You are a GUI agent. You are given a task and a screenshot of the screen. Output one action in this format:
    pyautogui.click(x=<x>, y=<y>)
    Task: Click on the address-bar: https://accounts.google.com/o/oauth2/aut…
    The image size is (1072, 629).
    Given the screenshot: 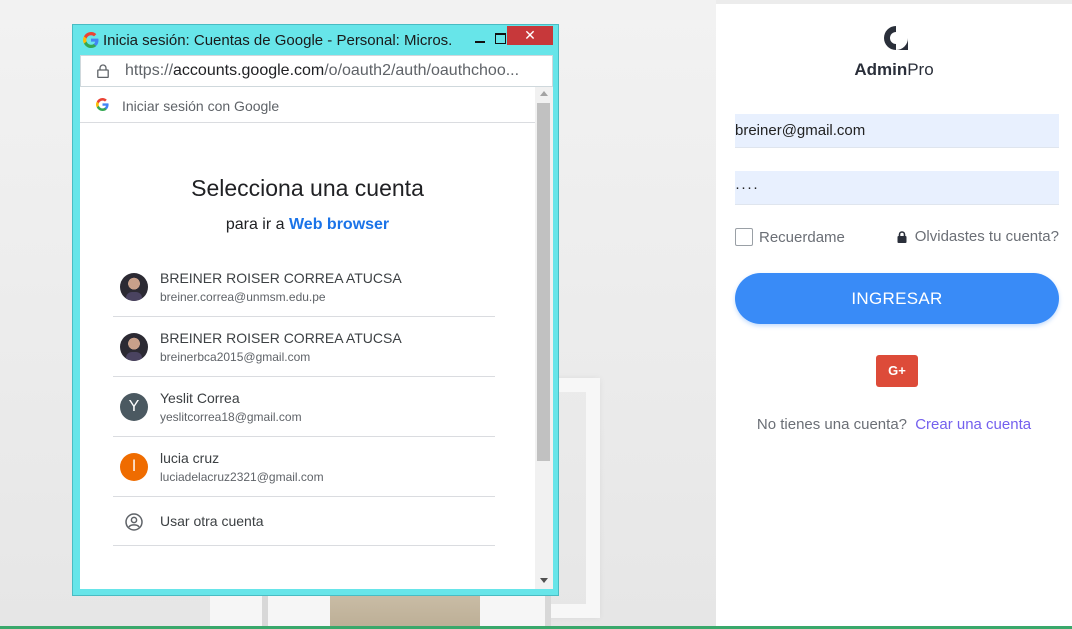 What is the action you would take?
    pyautogui.click(x=316, y=71)
    